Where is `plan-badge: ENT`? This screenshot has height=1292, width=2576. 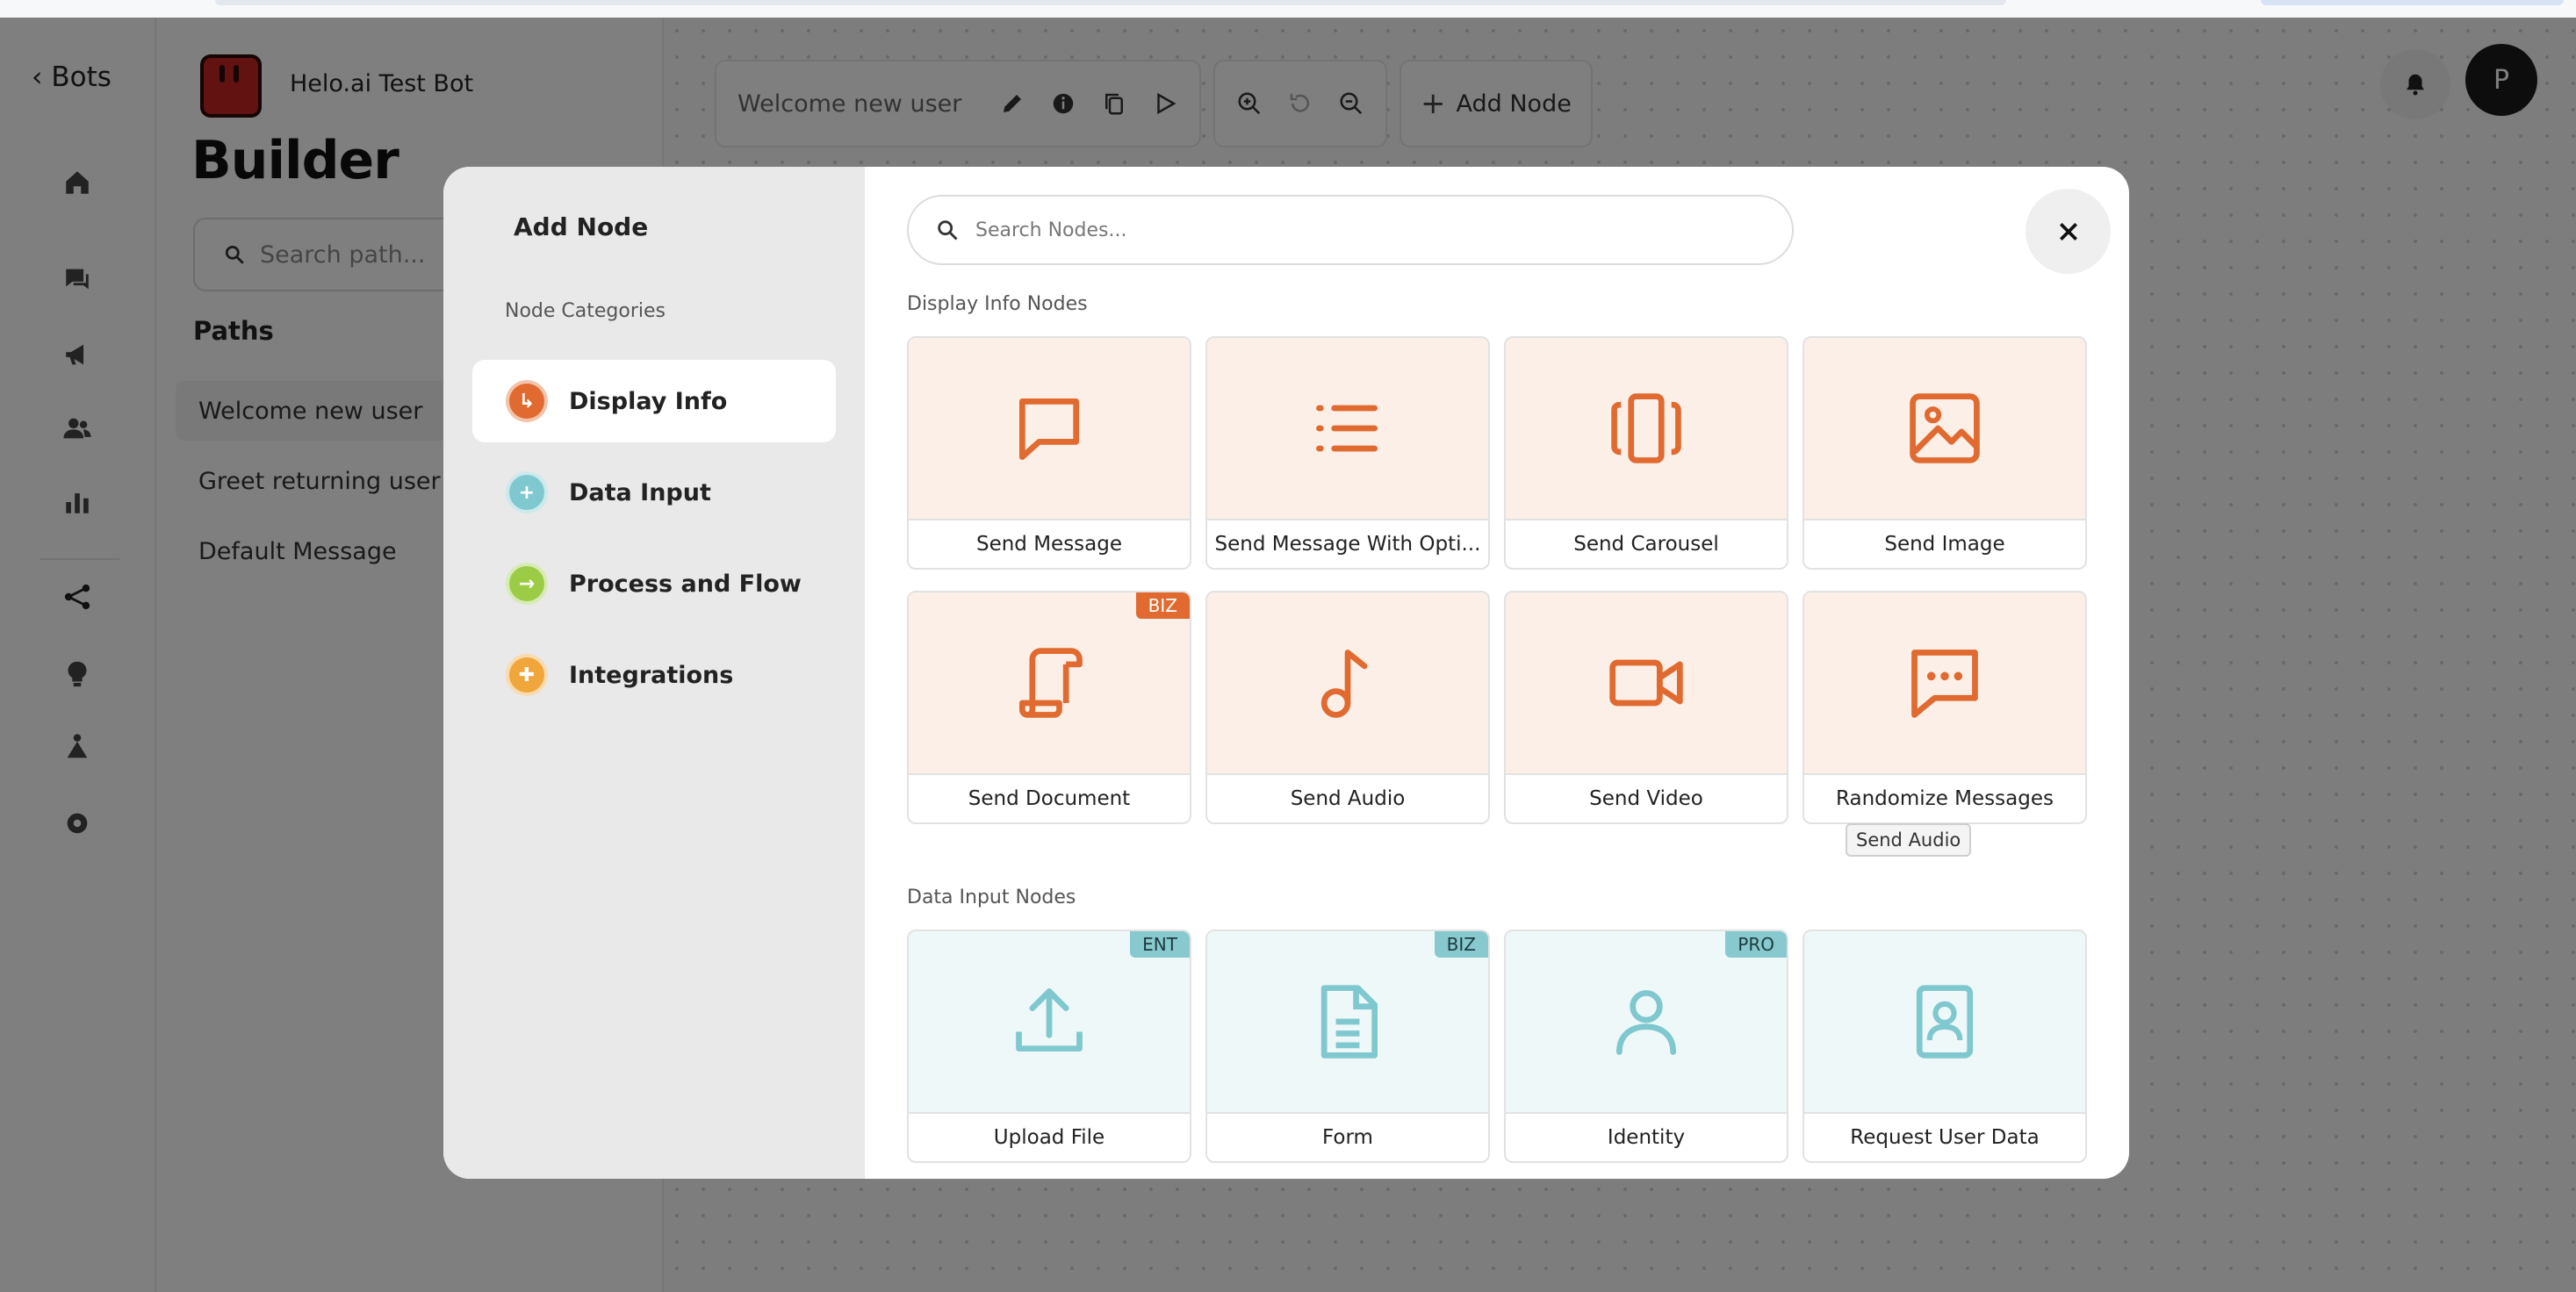 plan-badge: ENT is located at coordinates (1160, 944).